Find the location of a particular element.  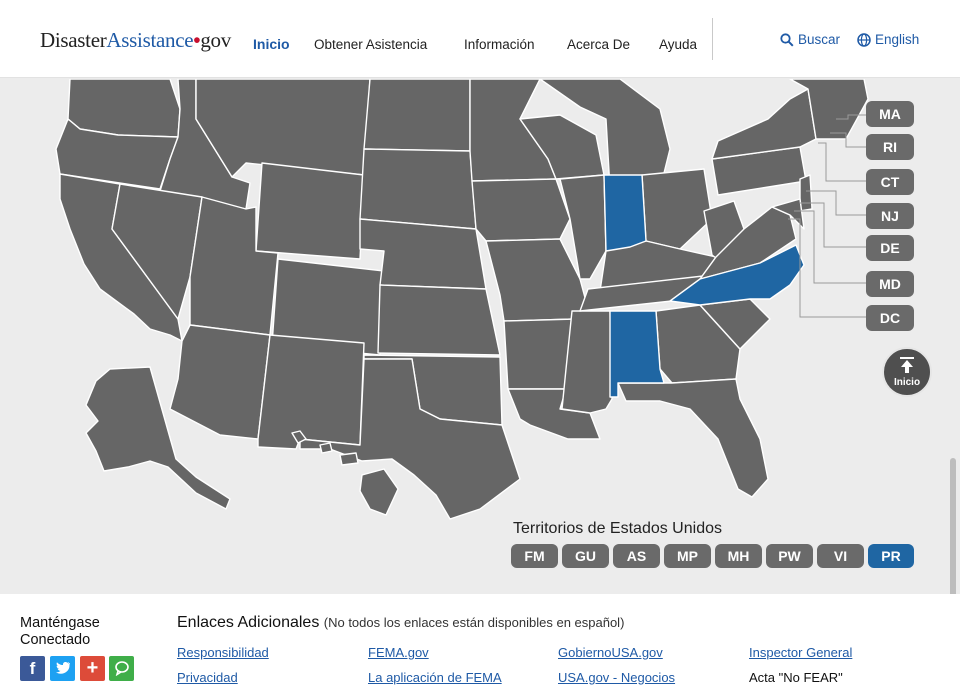

state-wyoming is located at coordinates (310, 211).